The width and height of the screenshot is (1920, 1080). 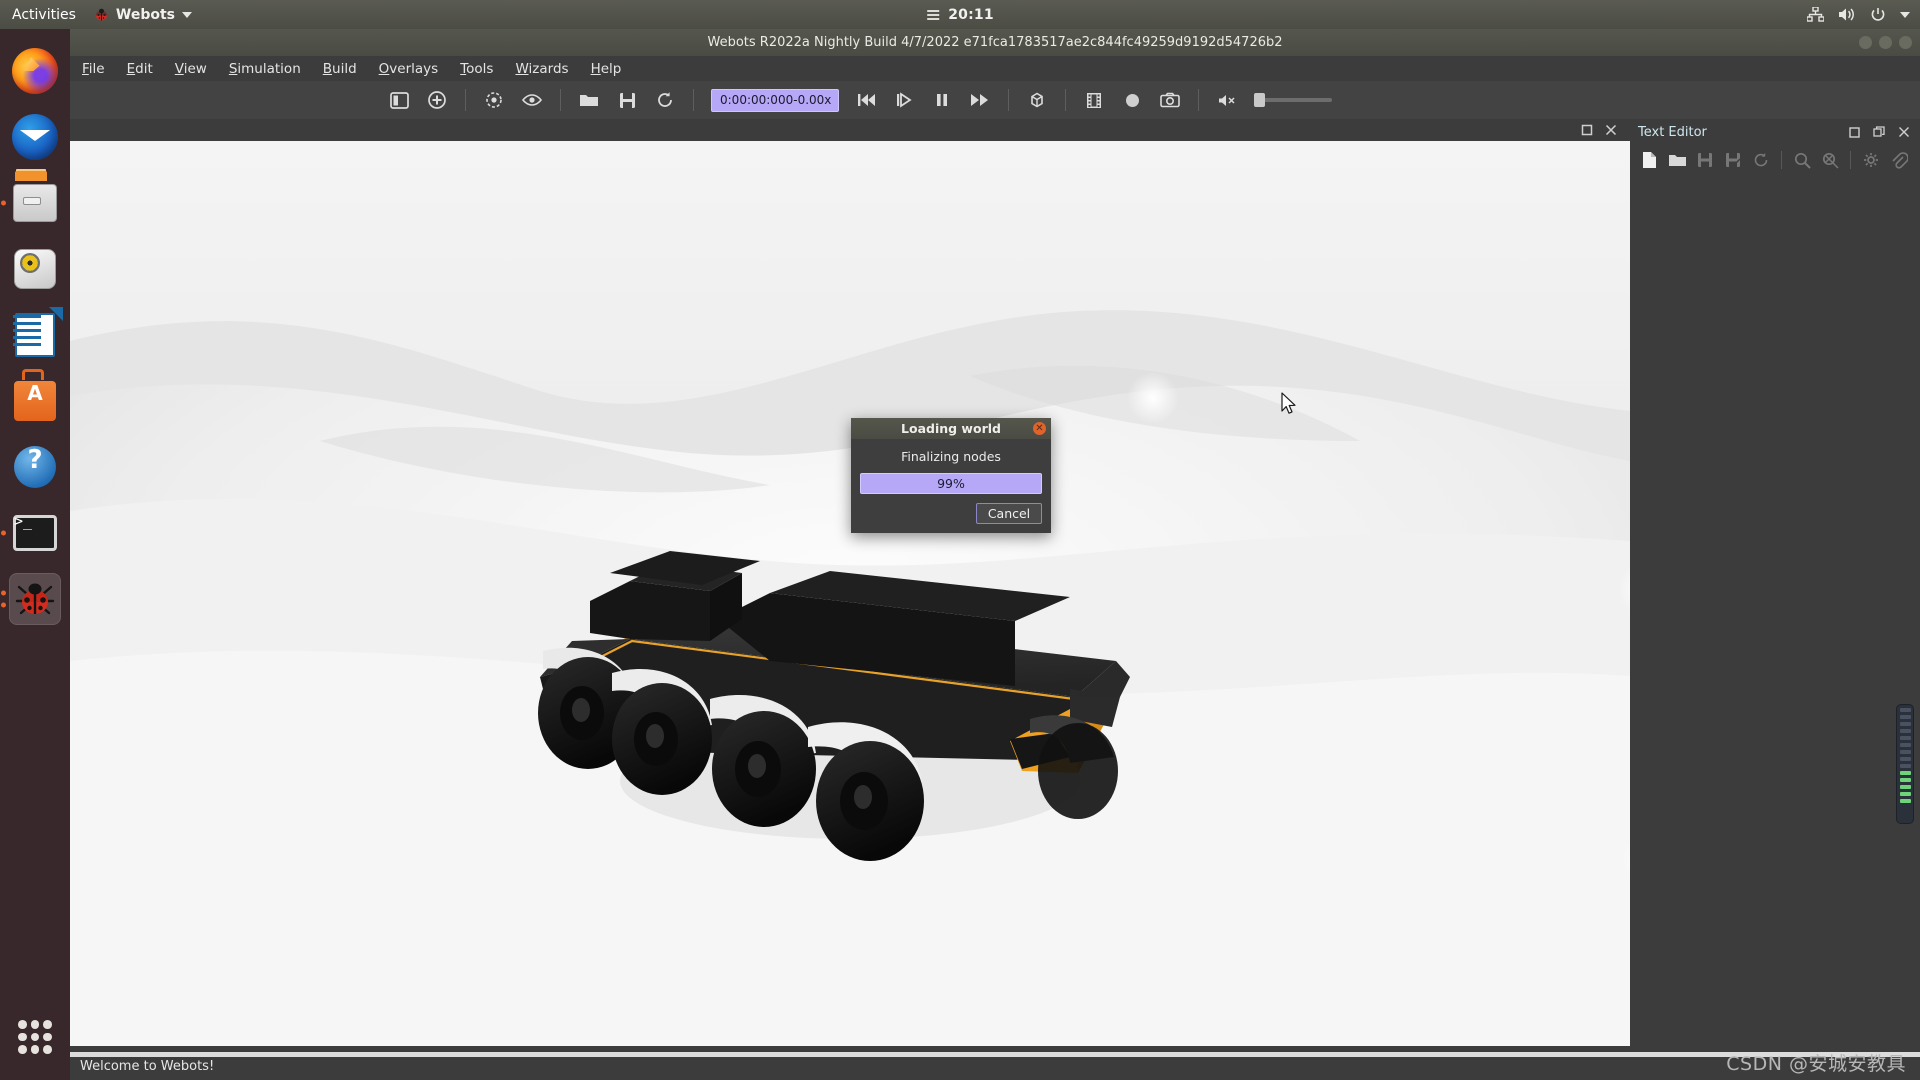 What do you see at coordinates (35, 71) in the screenshot?
I see `dock-item-firefox` at bounding box center [35, 71].